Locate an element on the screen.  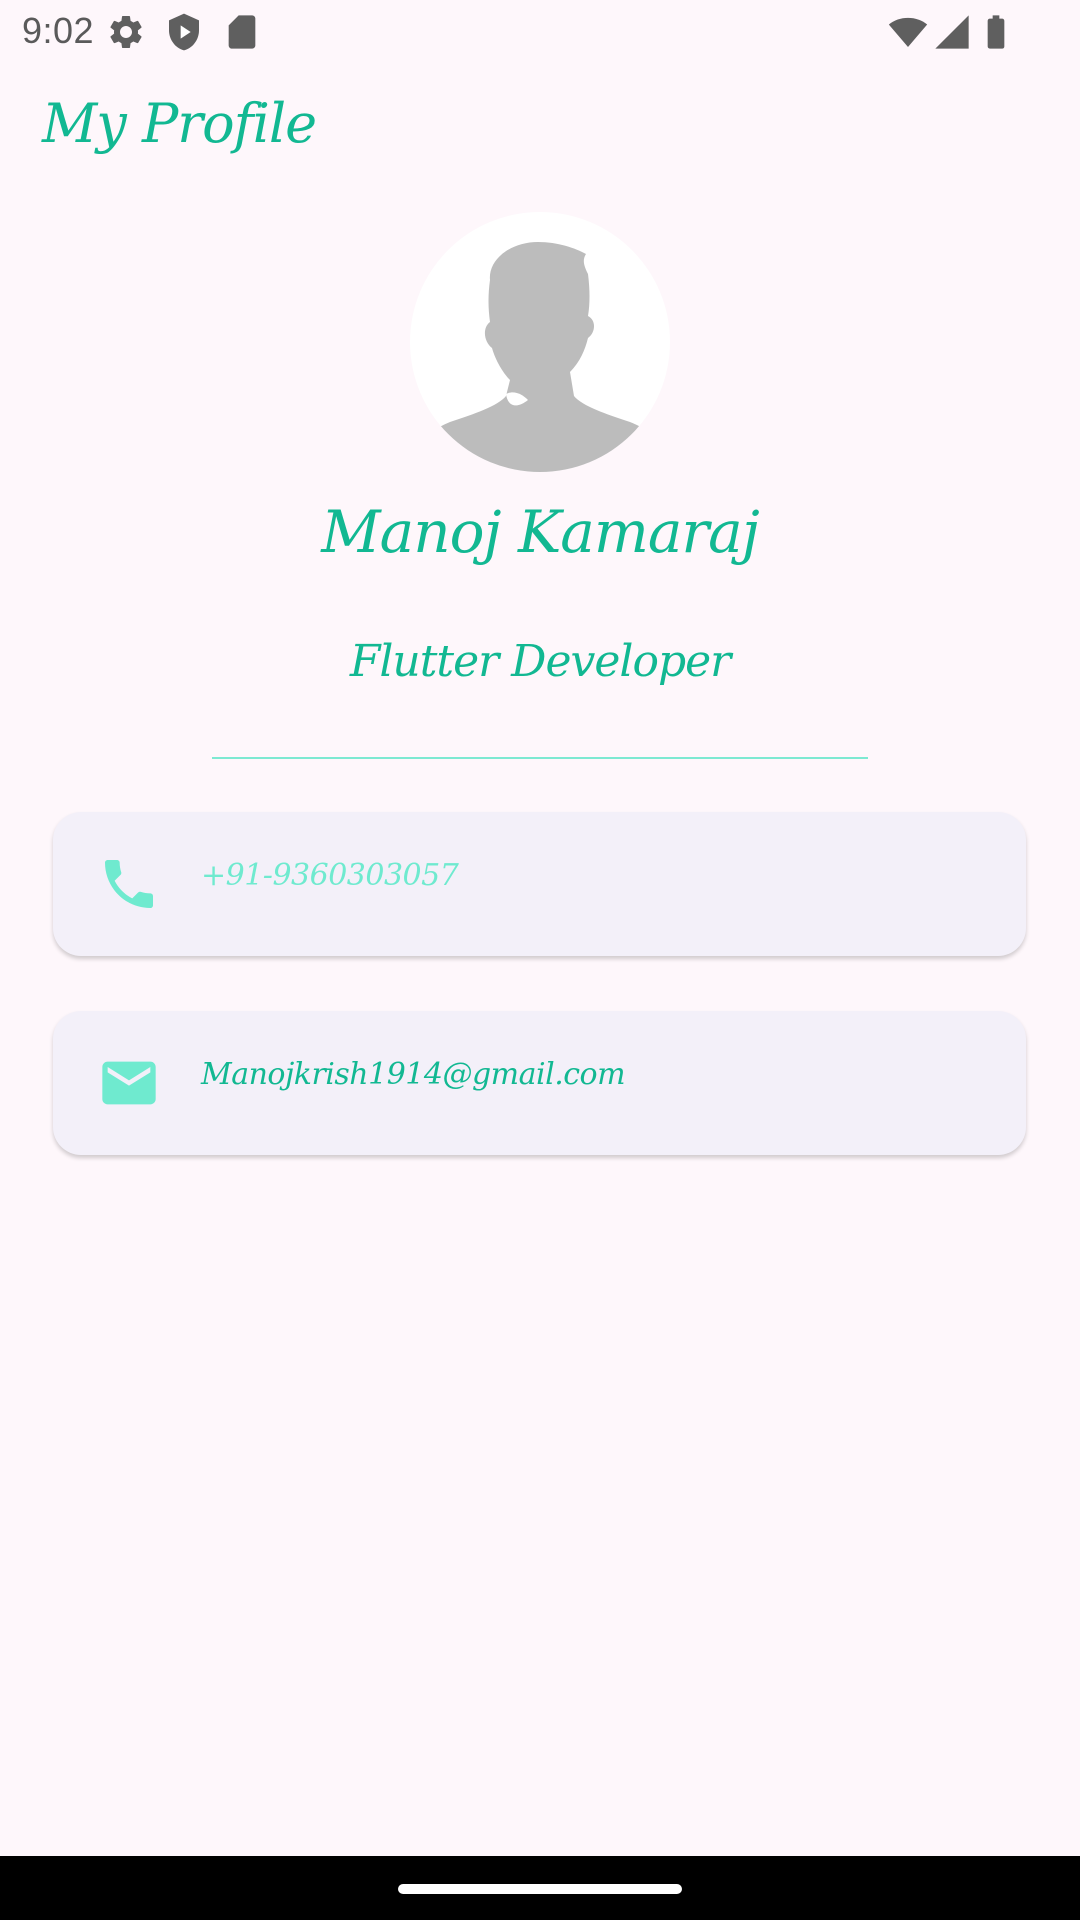
navigation-bar is located at coordinates (540, 1888).